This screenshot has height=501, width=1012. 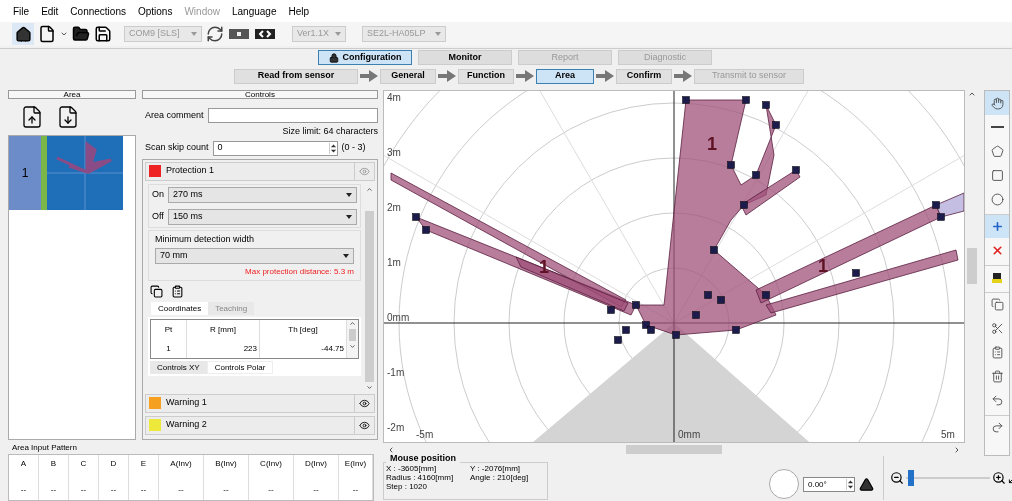 What do you see at coordinates (156, 291) in the screenshot?
I see `copy-icon` at bounding box center [156, 291].